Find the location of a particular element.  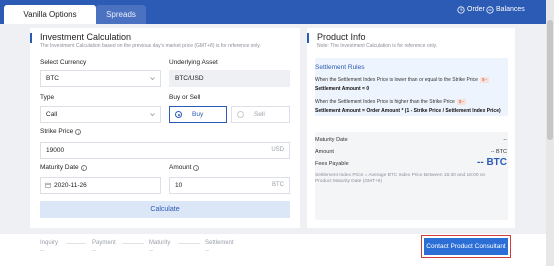

strike-price-input: 19000 USD is located at coordinates (165, 150).